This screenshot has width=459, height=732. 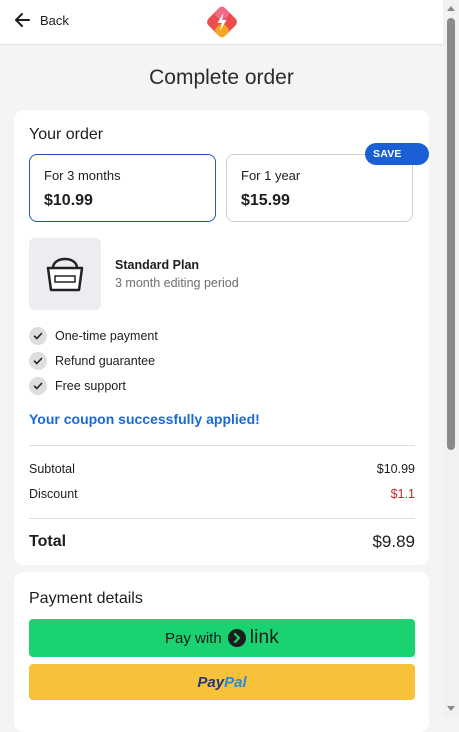 I want to click on order-title: Your order, so click(x=66, y=134).